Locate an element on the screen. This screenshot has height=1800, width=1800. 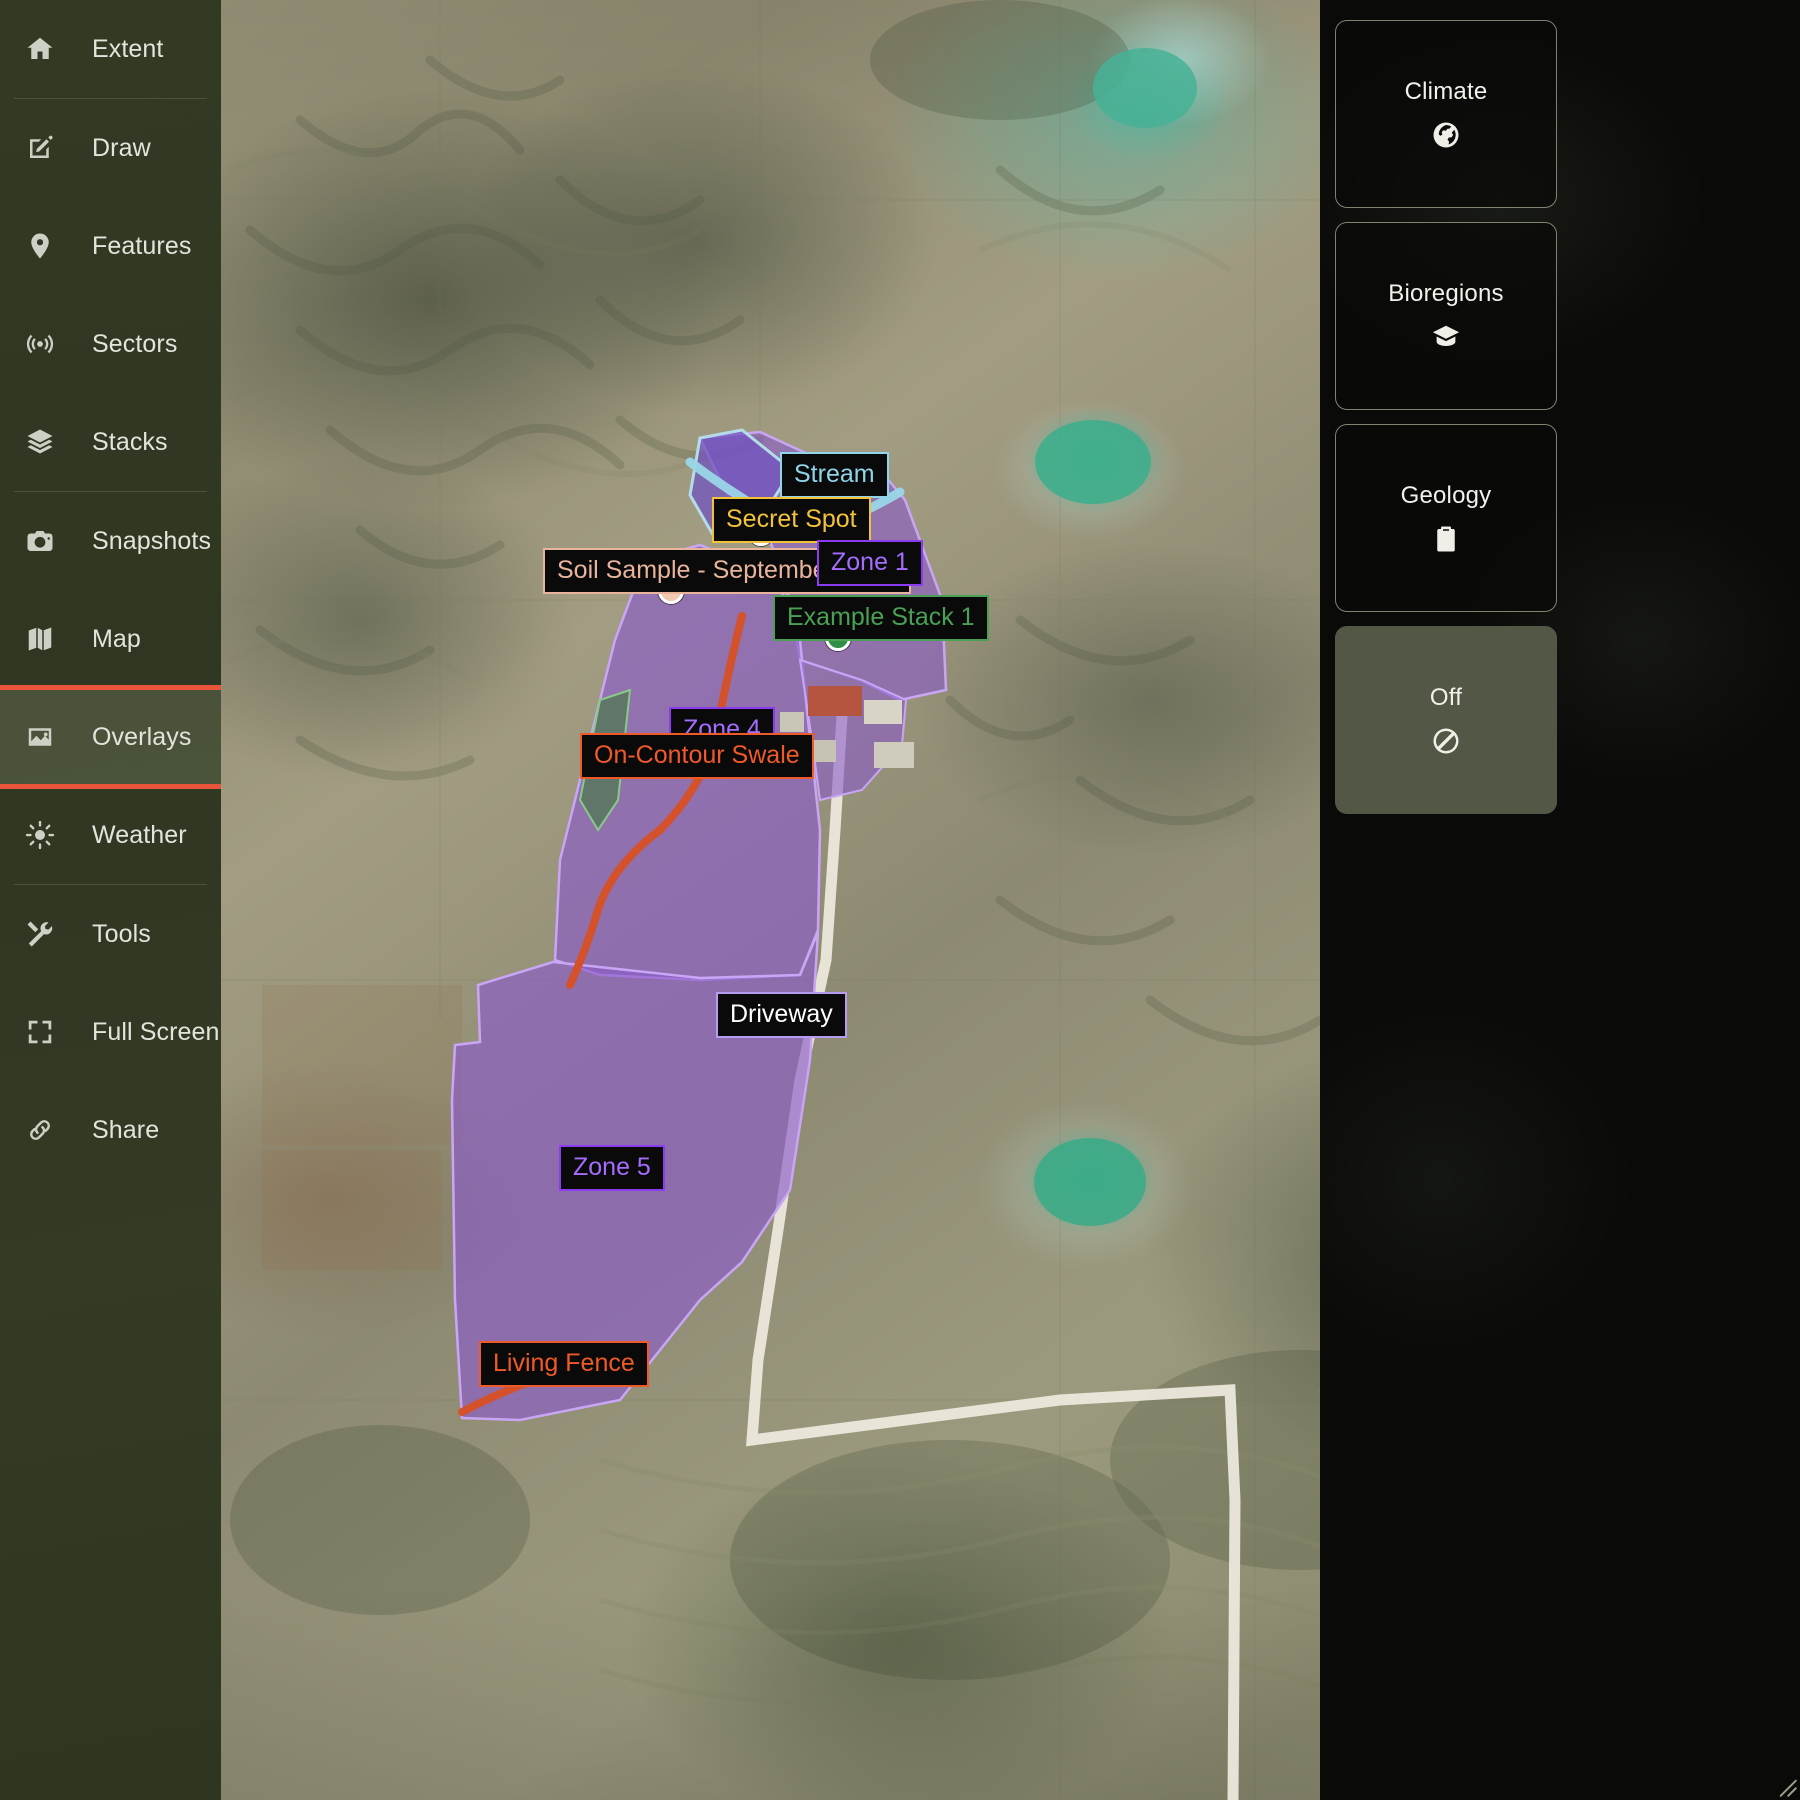
sidebar-item-label: Weather is located at coordinates (139, 834).